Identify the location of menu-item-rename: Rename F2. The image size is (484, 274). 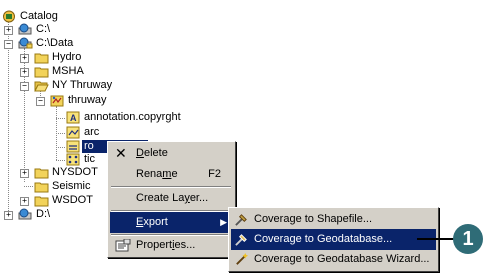
(171, 174).